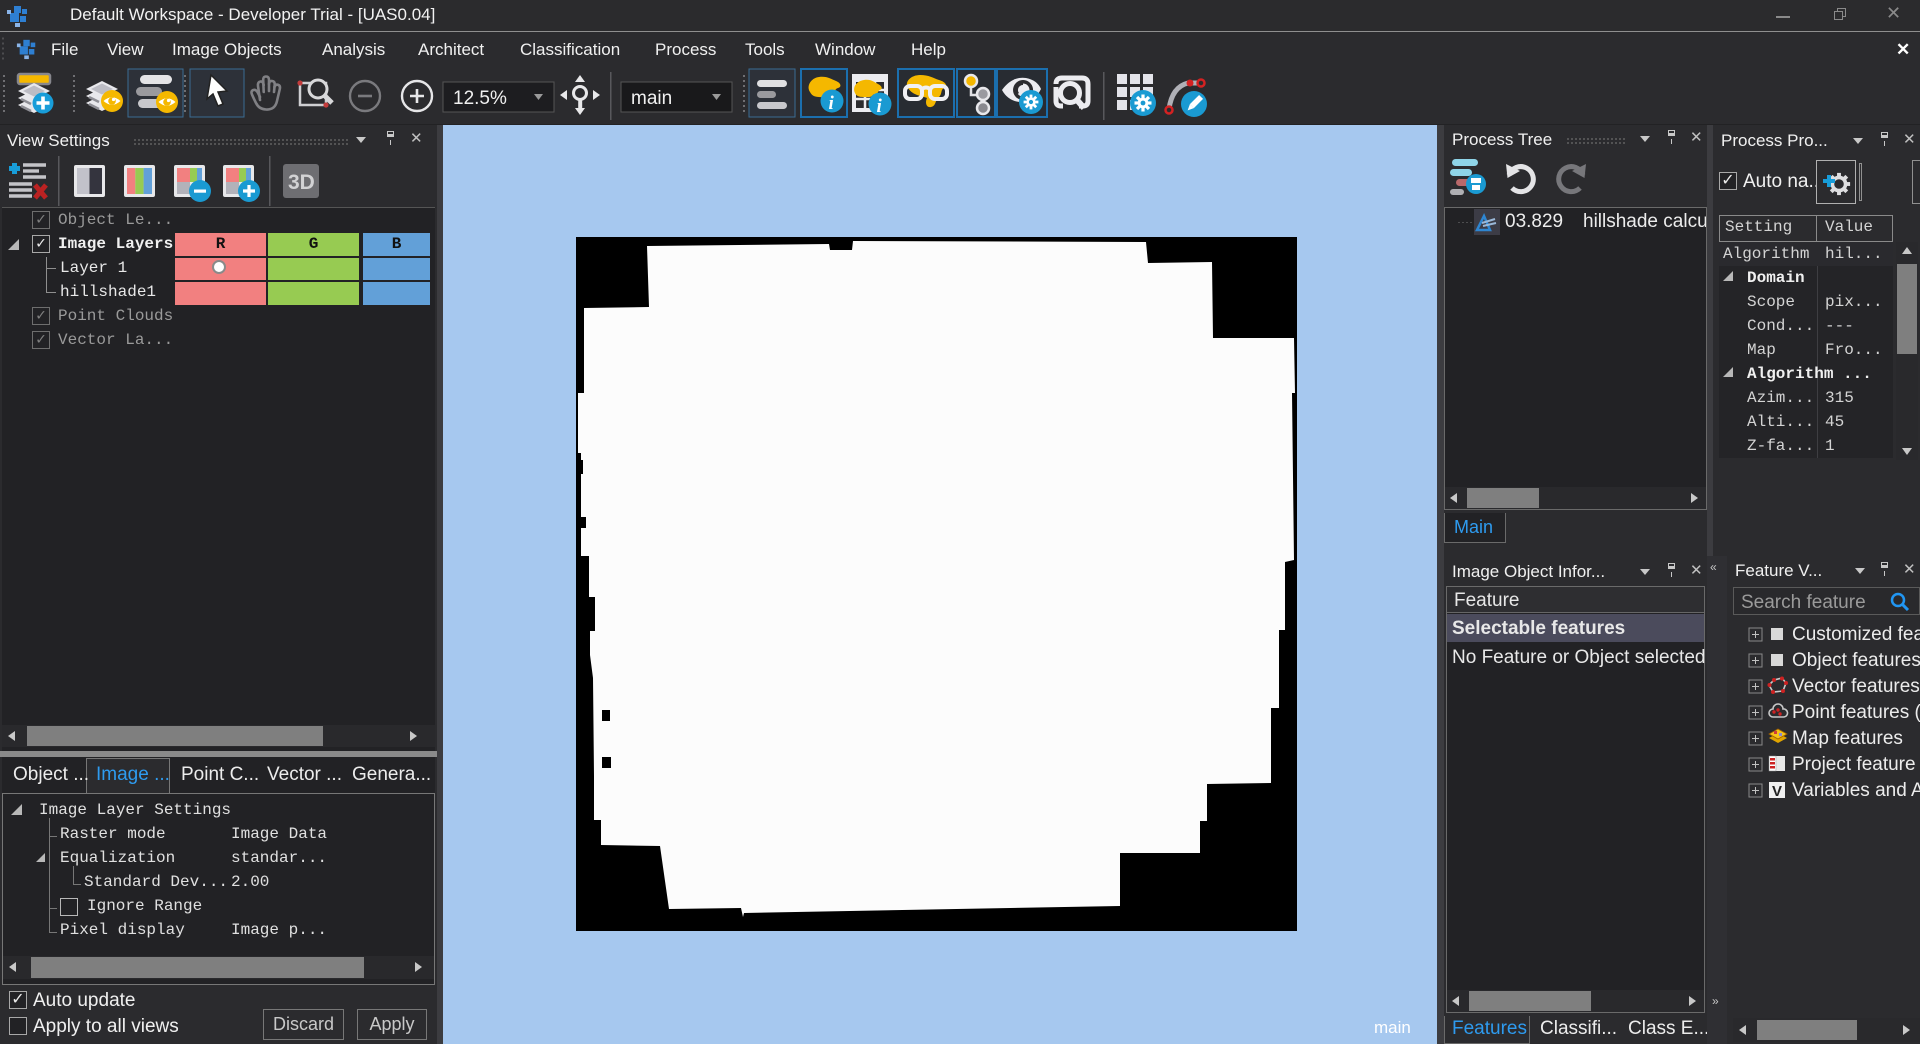 The image size is (1920, 1044). What do you see at coordinates (480, 98) in the screenshot?
I see `svg-text: 12.5%` at bounding box center [480, 98].